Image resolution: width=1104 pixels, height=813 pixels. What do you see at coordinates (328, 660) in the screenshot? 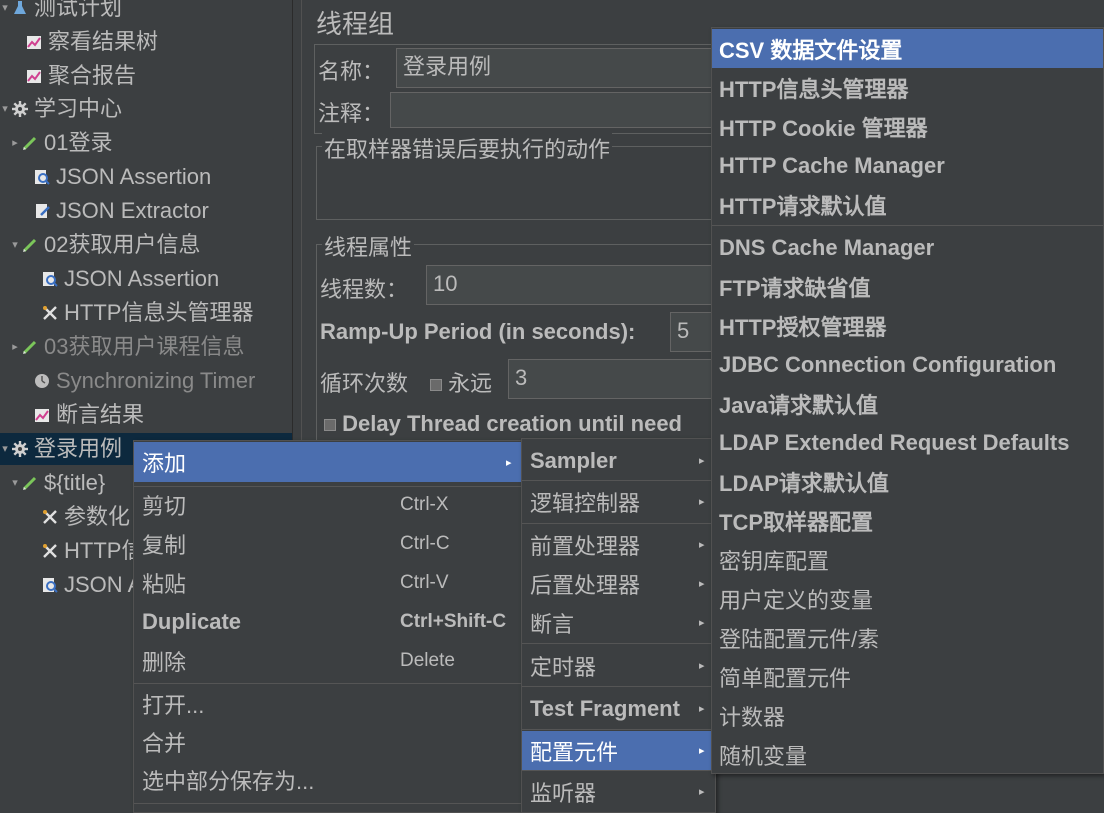
I see `menu-item-edit: 删除 Delete` at bounding box center [328, 660].